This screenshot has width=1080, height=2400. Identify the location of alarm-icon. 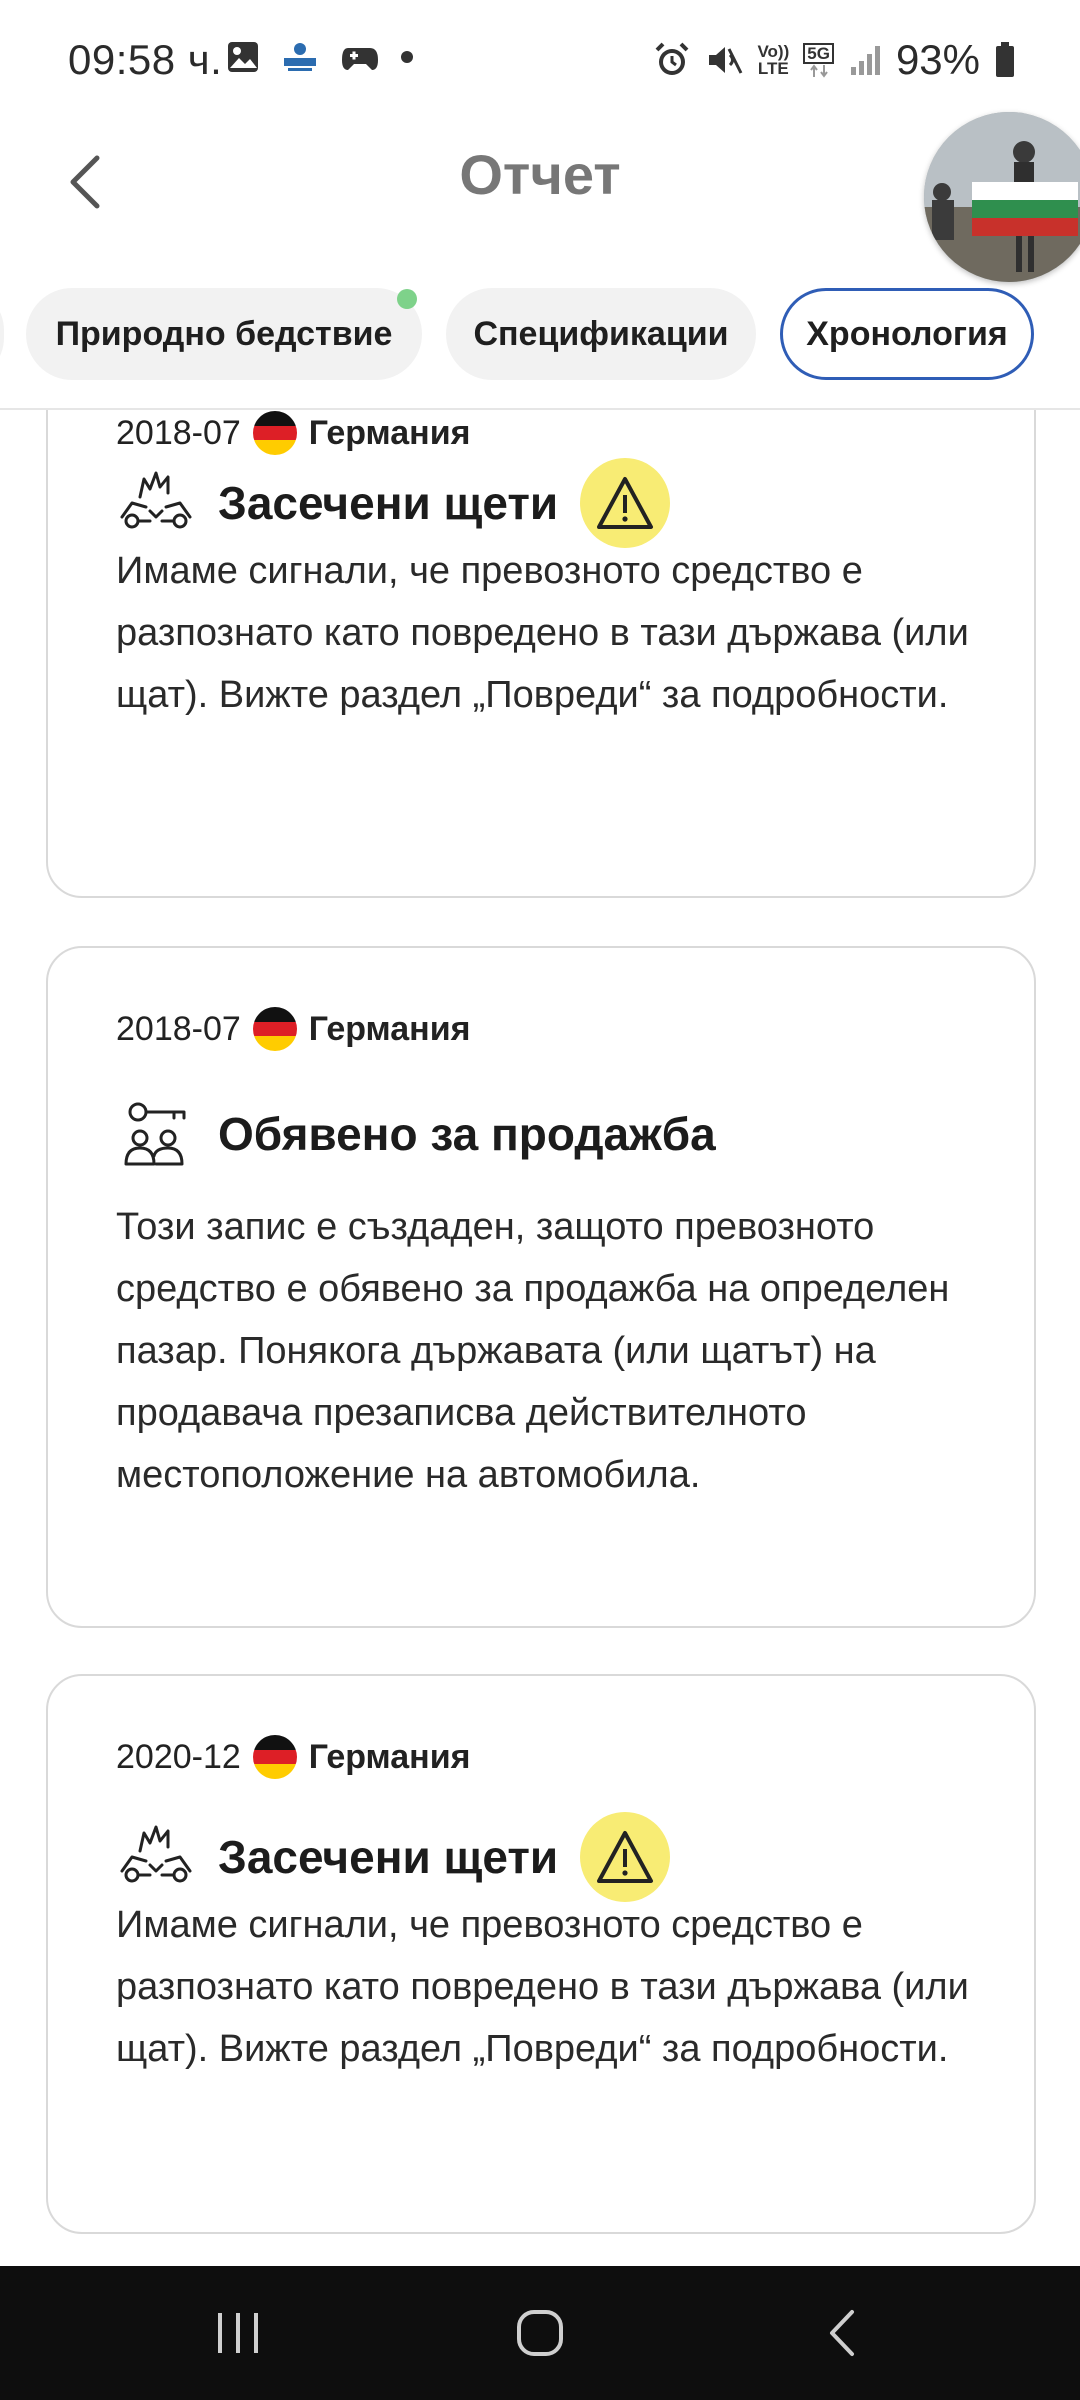
(672, 58).